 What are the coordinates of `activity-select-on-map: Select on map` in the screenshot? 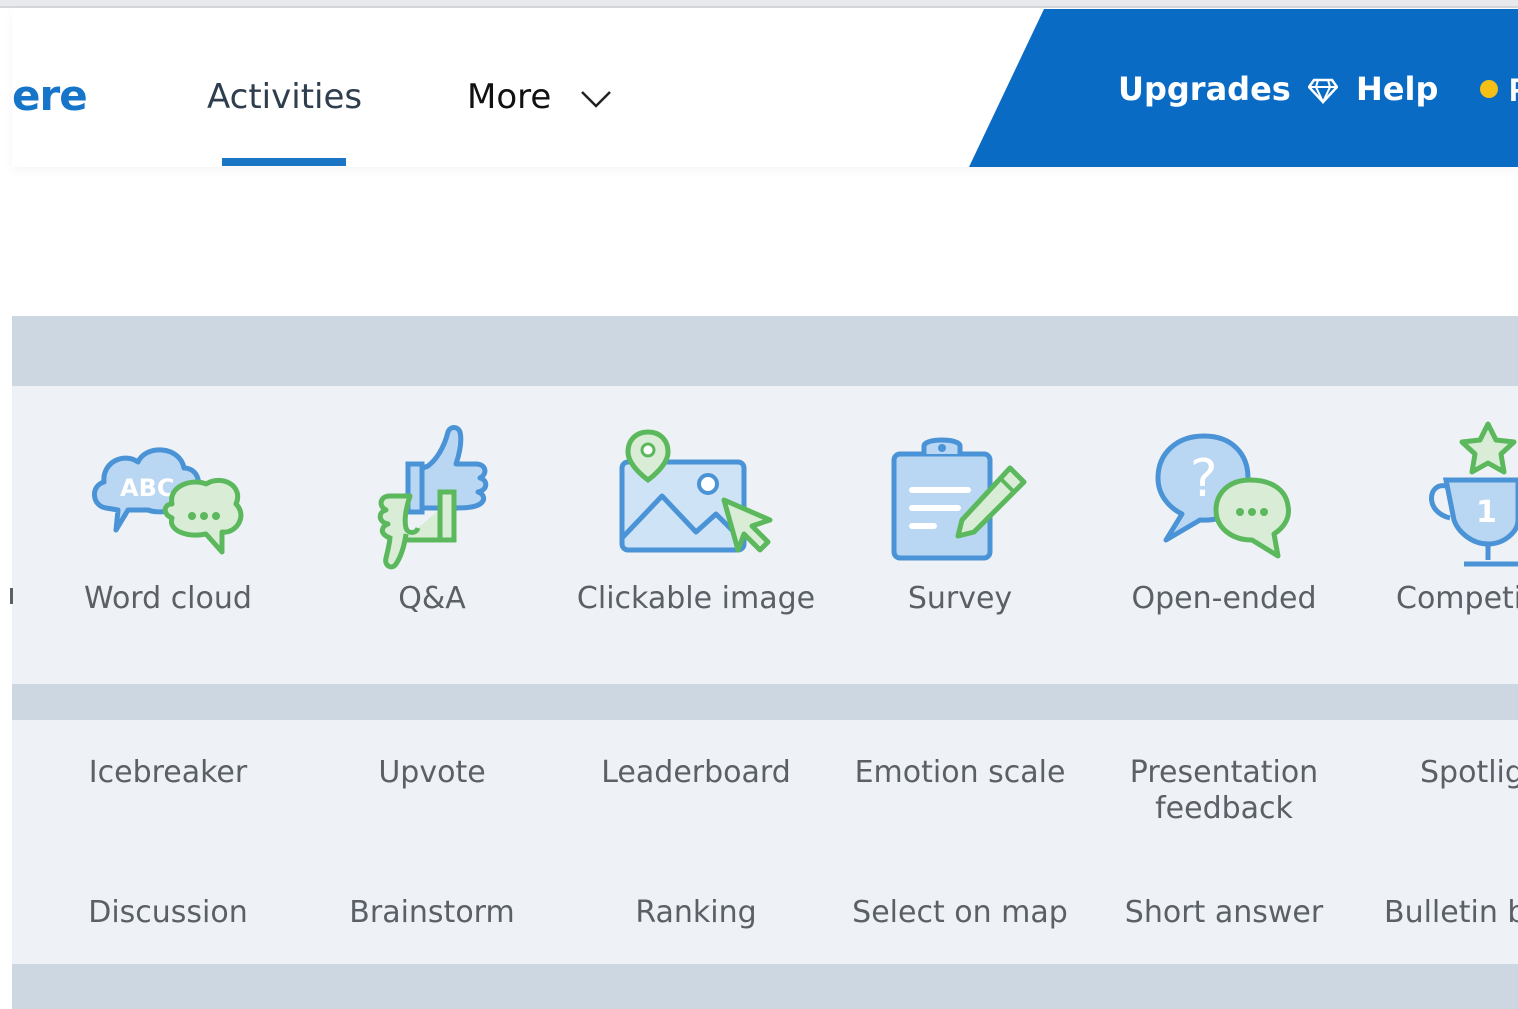 It's located at (960, 913).